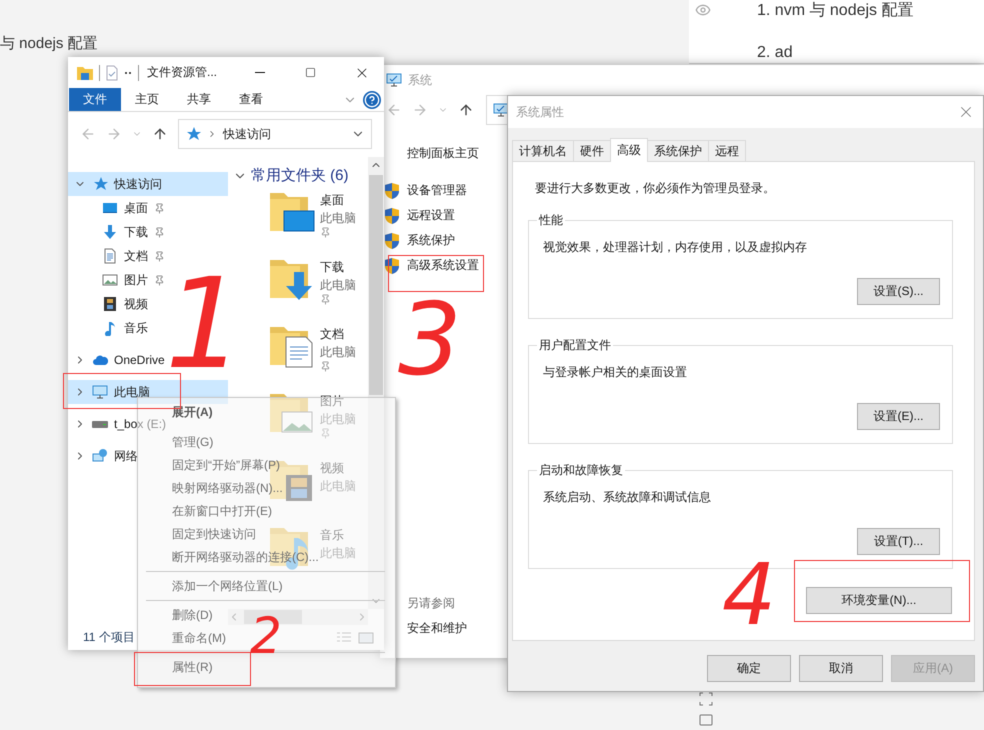 Image resolution: width=984 pixels, height=730 pixels. What do you see at coordinates (431, 603) in the screenshot?
I see `see-also-heading: 另请参阅` at bounding box center [431, 603].